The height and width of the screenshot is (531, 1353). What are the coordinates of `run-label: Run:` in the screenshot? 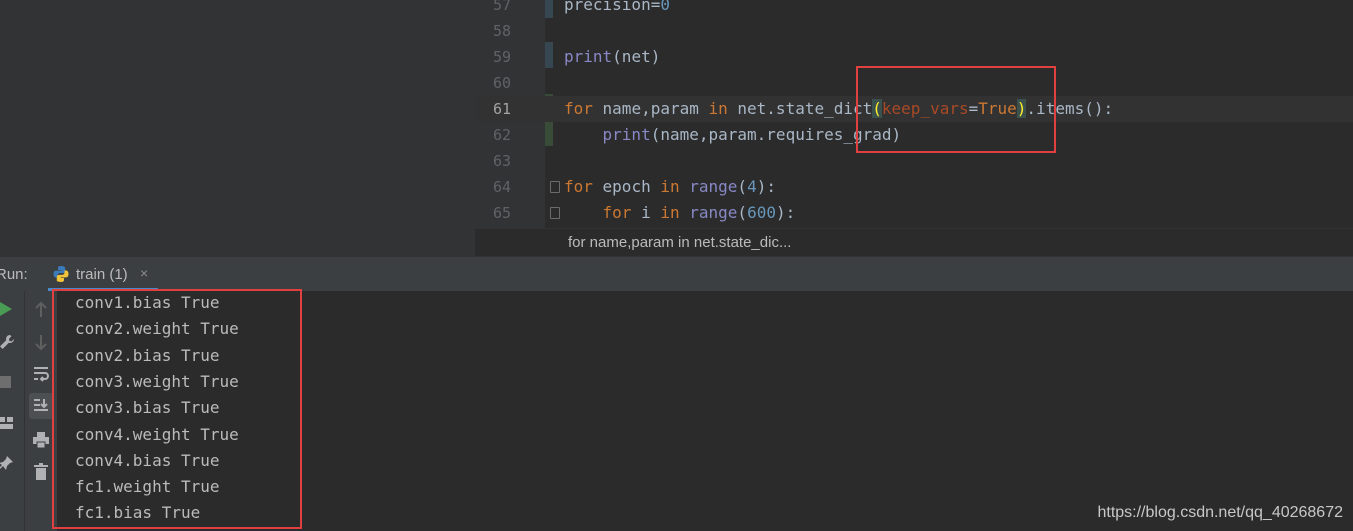 It's located at (14, 274).